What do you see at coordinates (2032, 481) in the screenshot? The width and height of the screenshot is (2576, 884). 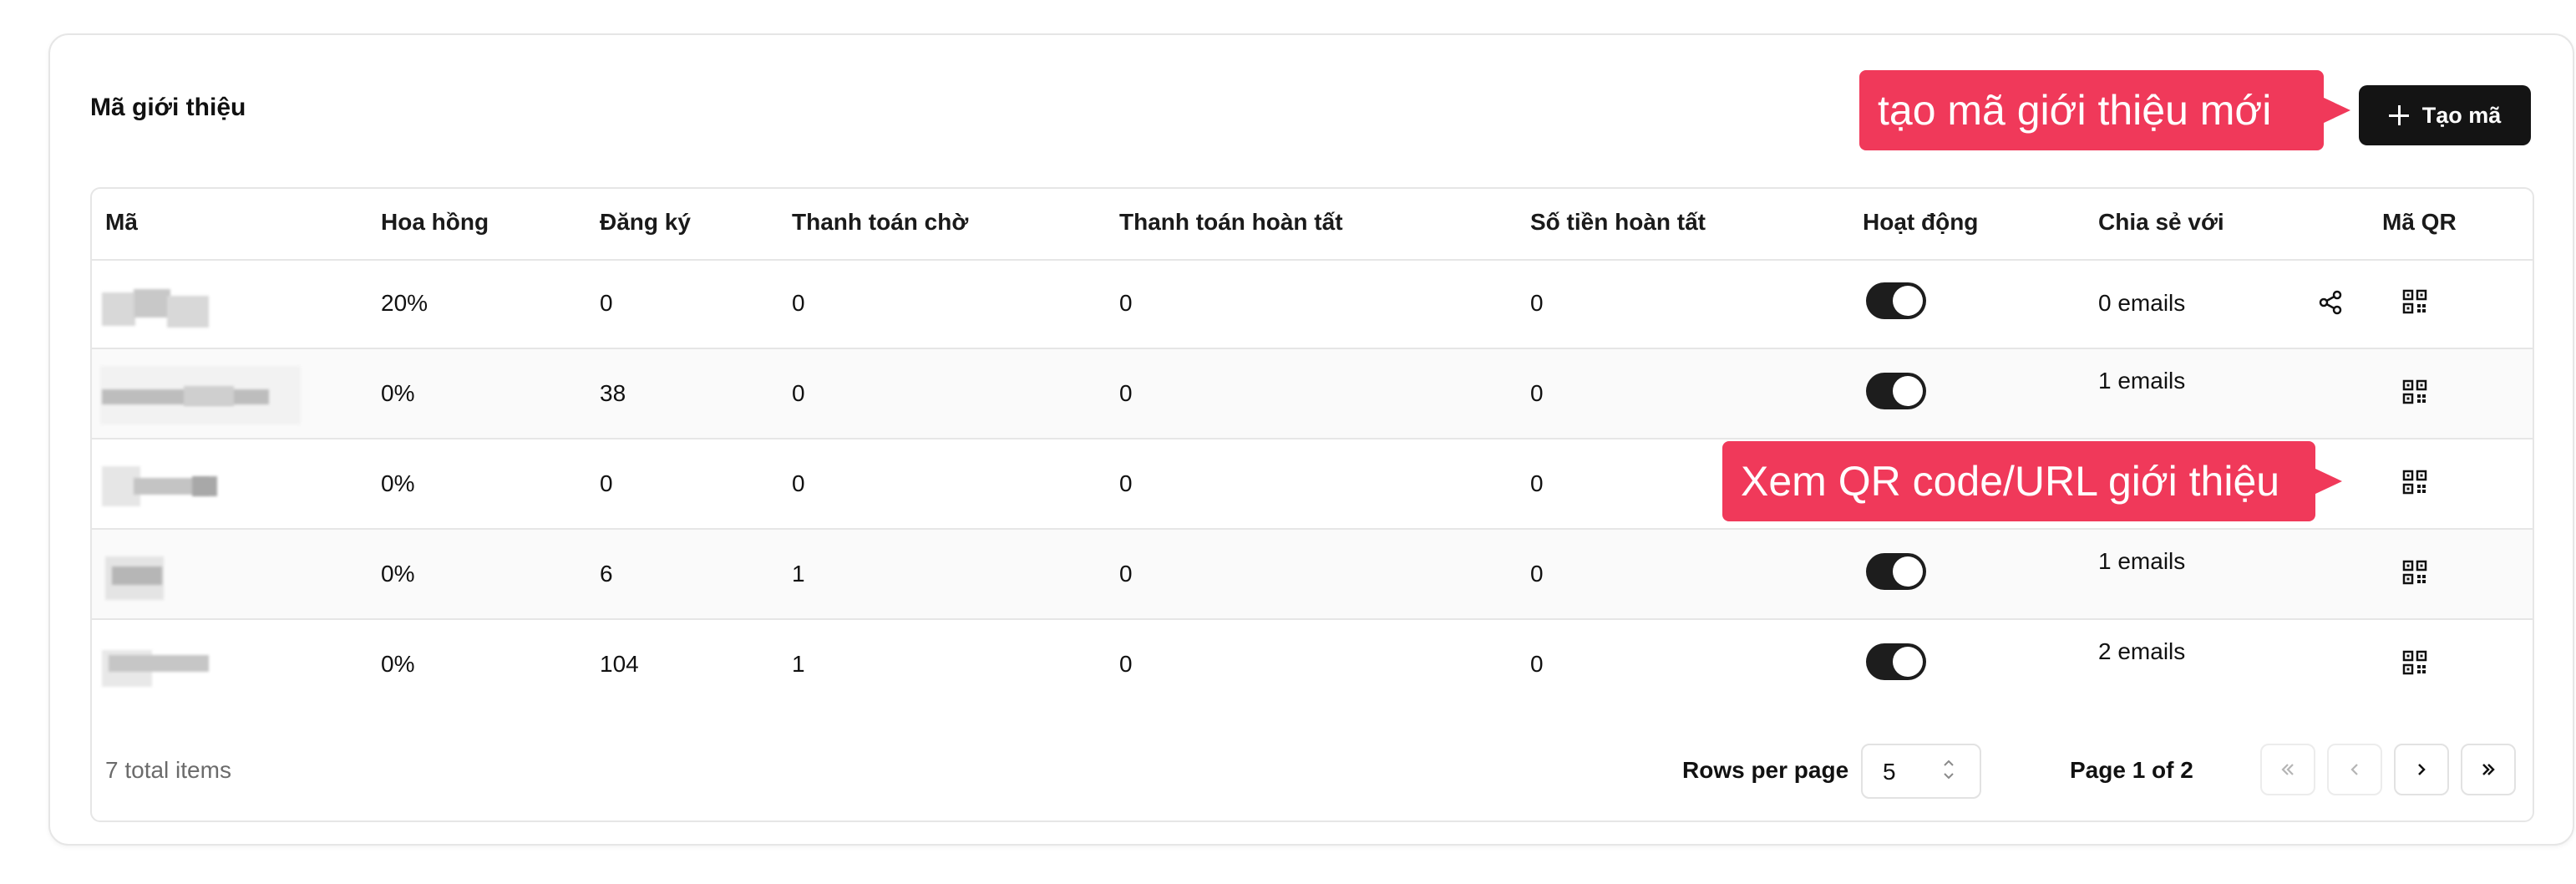 I see `callout-qr-code: Xem QR code/URL giới thiệu` at bounding box center [2032, 481].